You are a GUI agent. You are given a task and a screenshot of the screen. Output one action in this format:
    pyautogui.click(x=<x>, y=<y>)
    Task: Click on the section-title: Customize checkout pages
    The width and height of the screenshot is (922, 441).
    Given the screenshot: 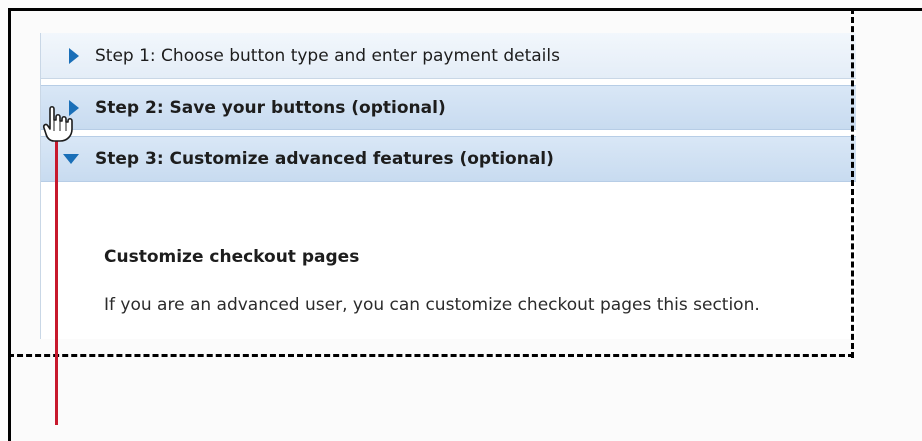 What is the action you would take?
    pyautogui.click(x=232, y=257)
    